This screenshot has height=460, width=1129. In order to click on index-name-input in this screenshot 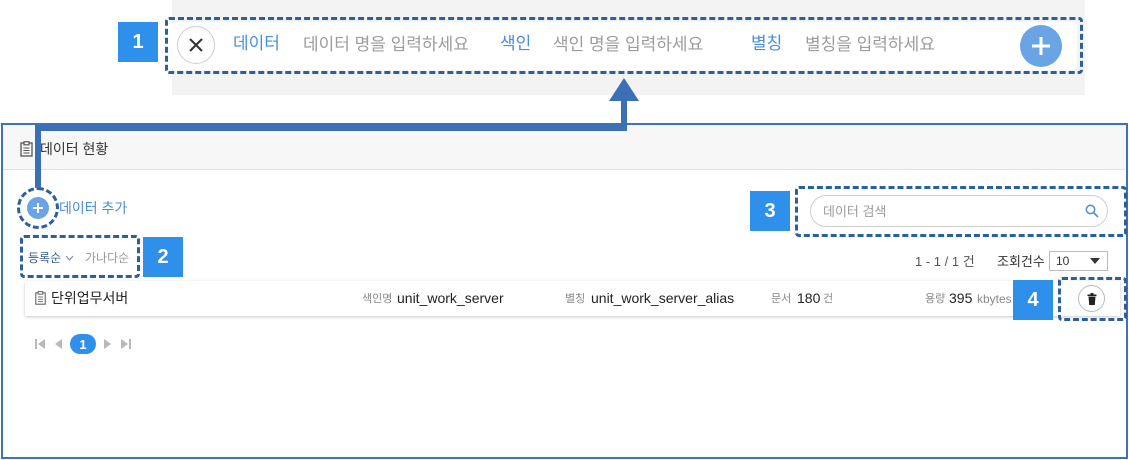, I will do `click(643, 45)`.